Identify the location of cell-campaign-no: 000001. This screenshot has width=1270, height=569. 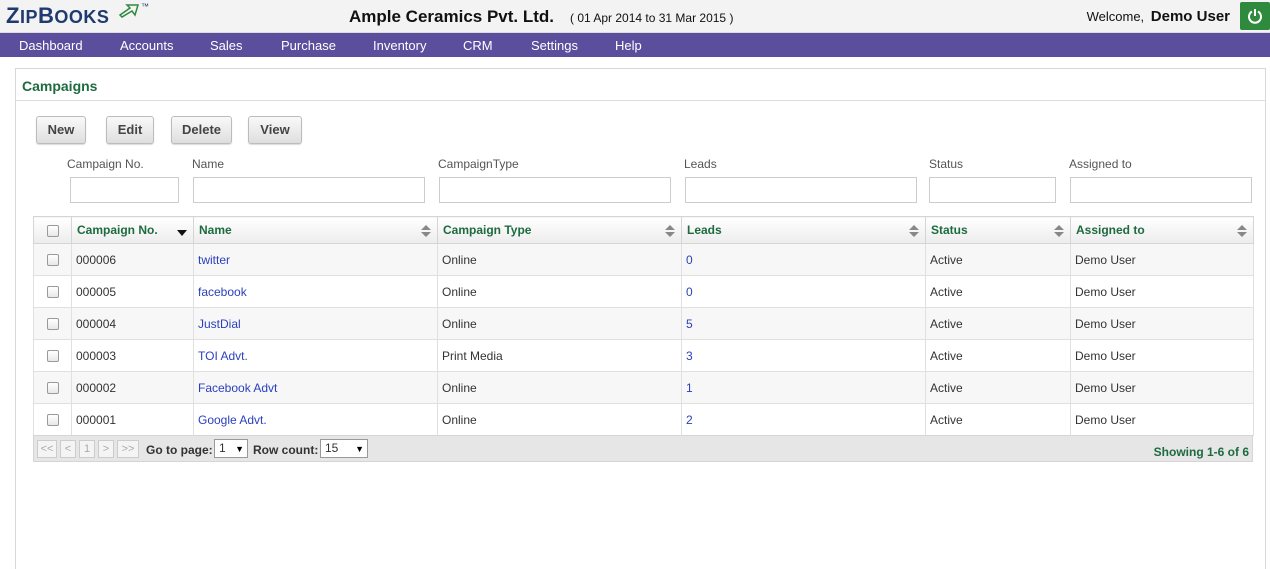
(132, 419).